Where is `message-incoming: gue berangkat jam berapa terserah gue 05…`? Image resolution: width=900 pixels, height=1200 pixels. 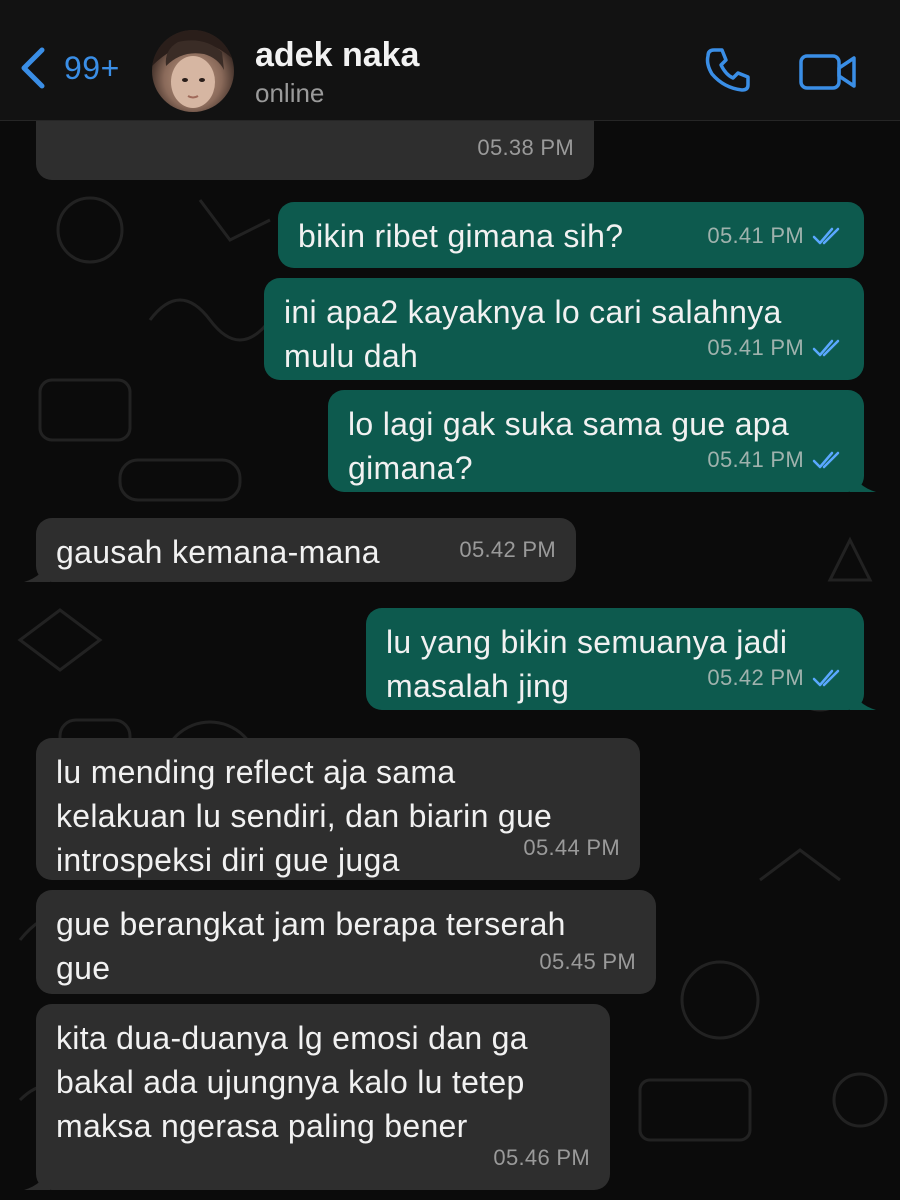
message-incoming: gue berangkat jam berapa terserah gue 05… is located at coordinates (346, 942).